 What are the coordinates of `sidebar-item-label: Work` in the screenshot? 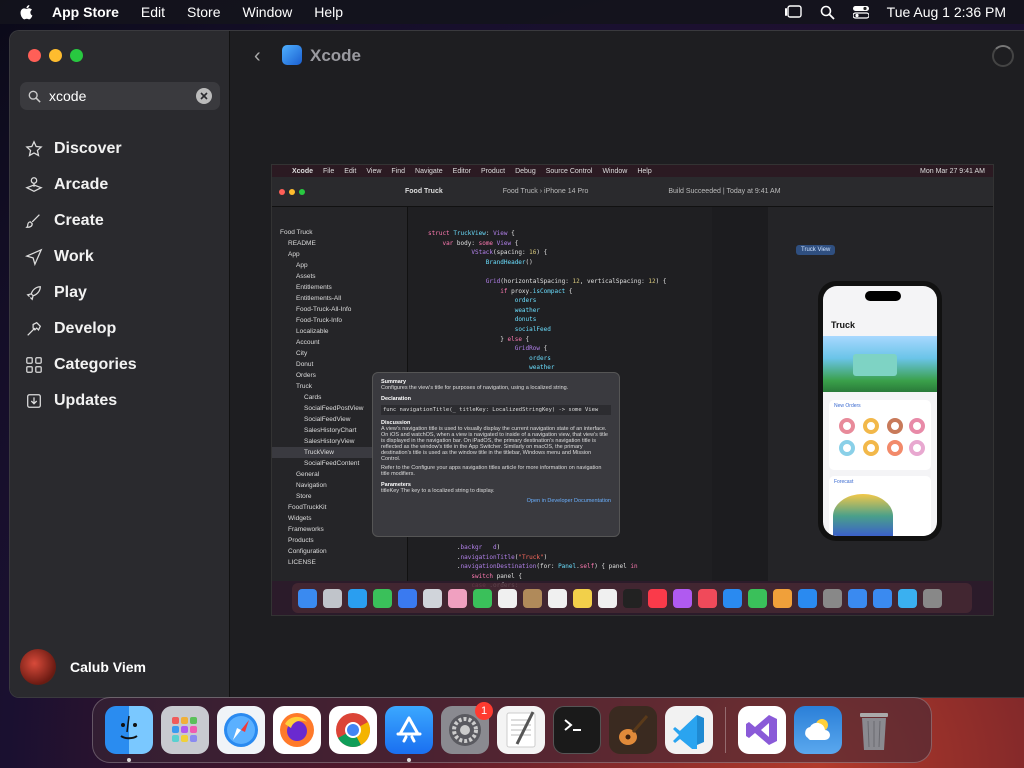 It's located at (74, 256).